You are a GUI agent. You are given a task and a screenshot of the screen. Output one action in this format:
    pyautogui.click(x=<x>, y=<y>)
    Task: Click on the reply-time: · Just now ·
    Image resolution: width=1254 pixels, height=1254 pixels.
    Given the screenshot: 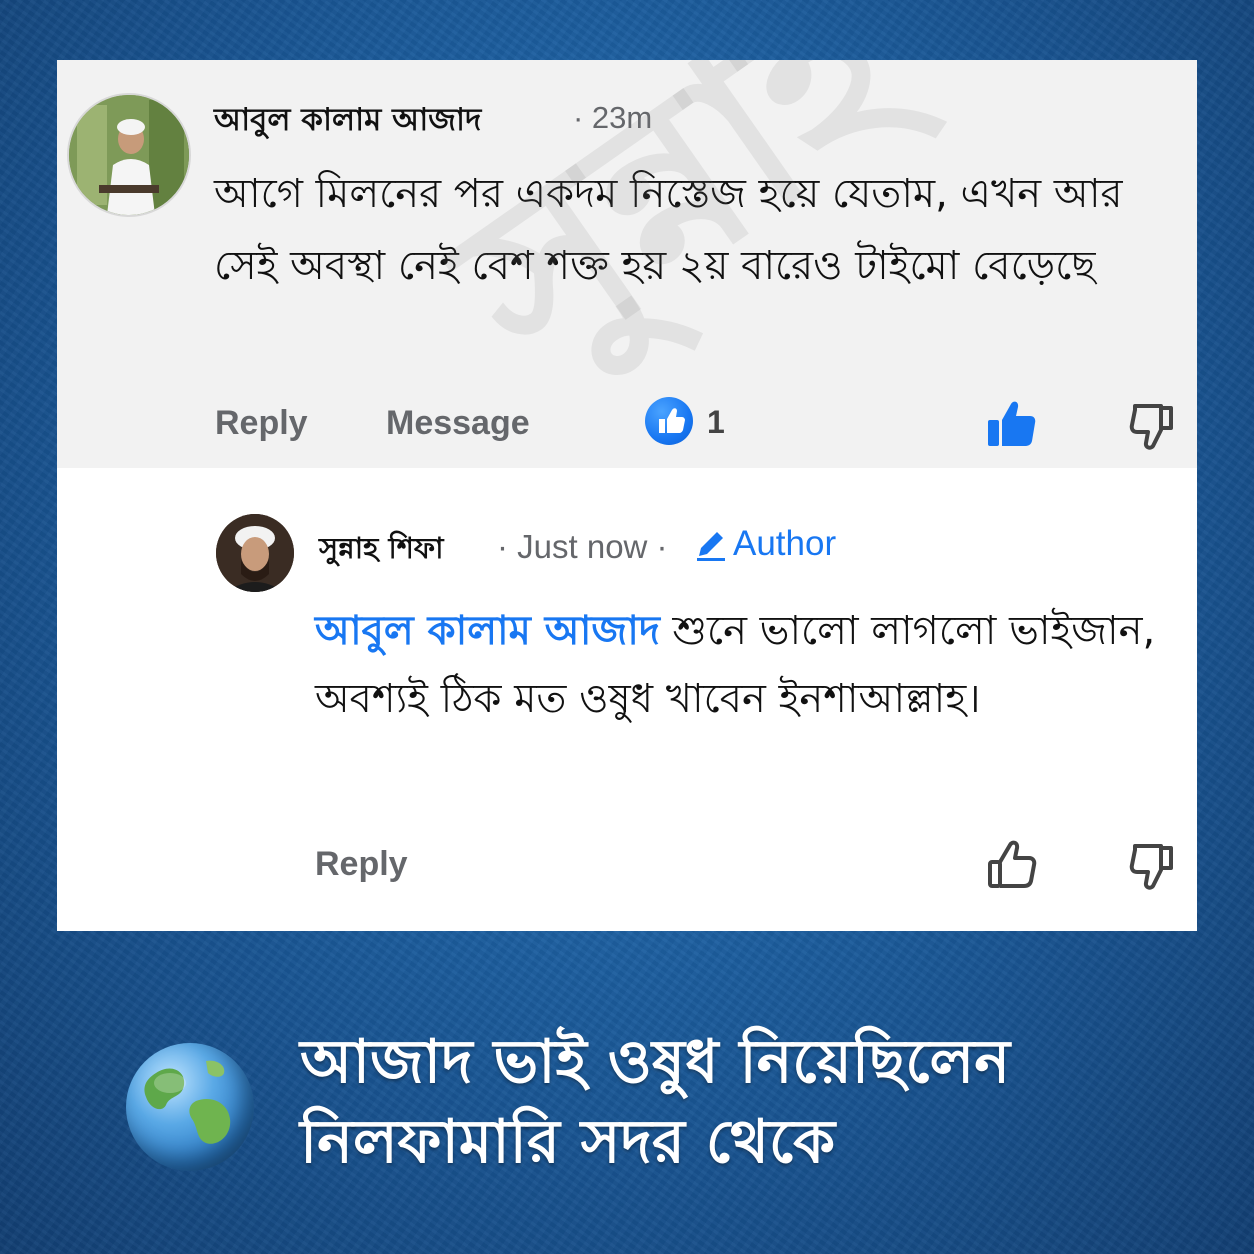 What is the action you would take?
    pyautogui.click(x=582, y=546)
    